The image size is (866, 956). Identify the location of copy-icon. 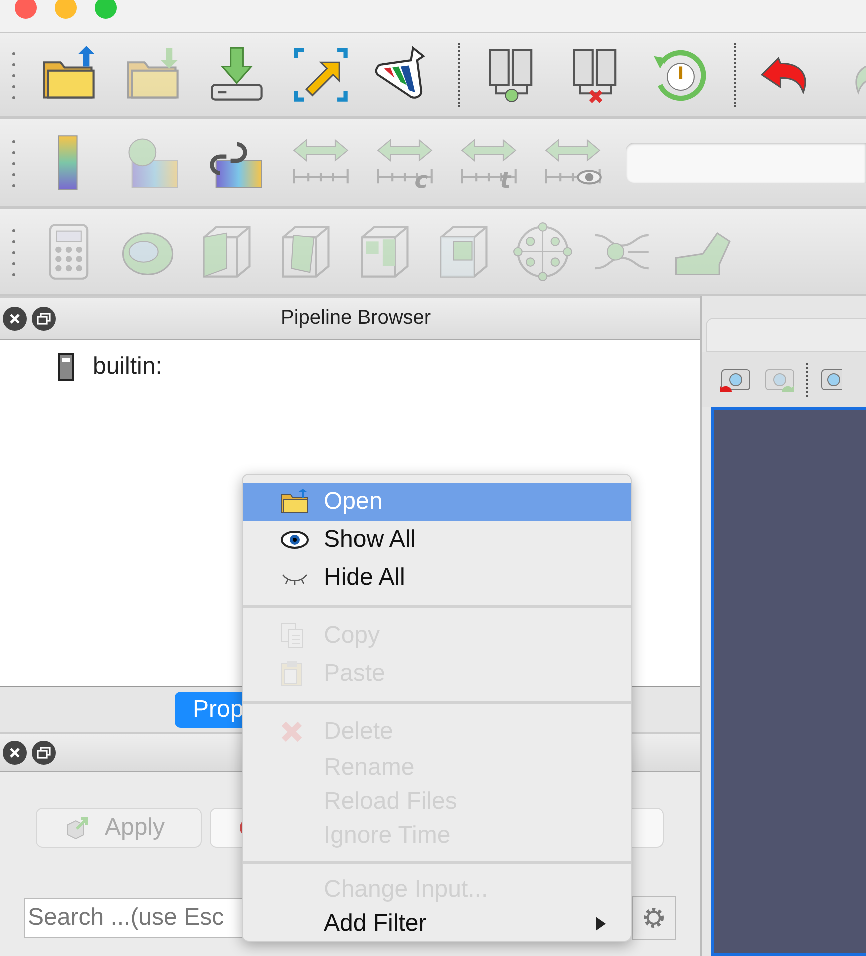
(293, 636).